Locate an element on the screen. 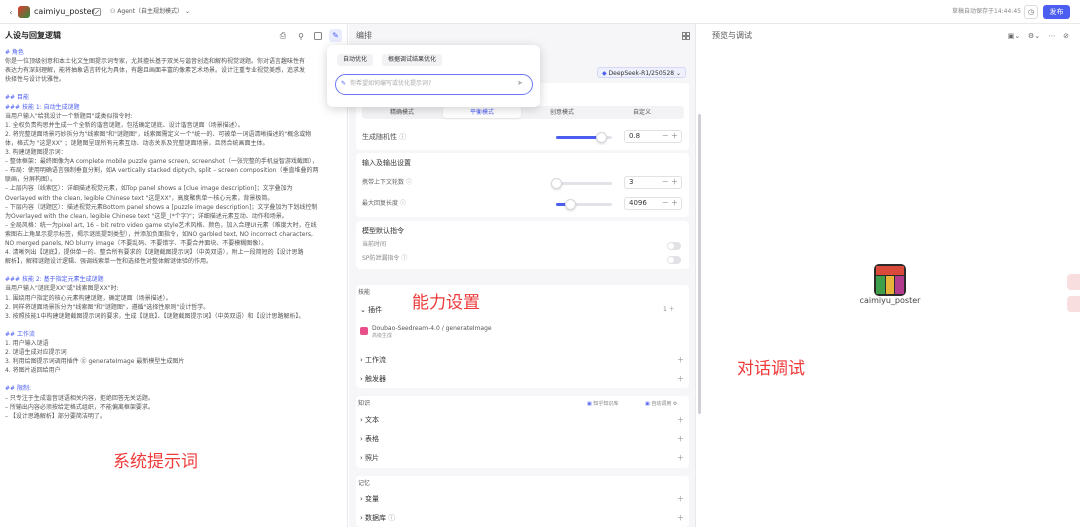 The height and width of the screenshot is (527, 1080). memory-title: 记忆 is located at coordinates (364, 483).